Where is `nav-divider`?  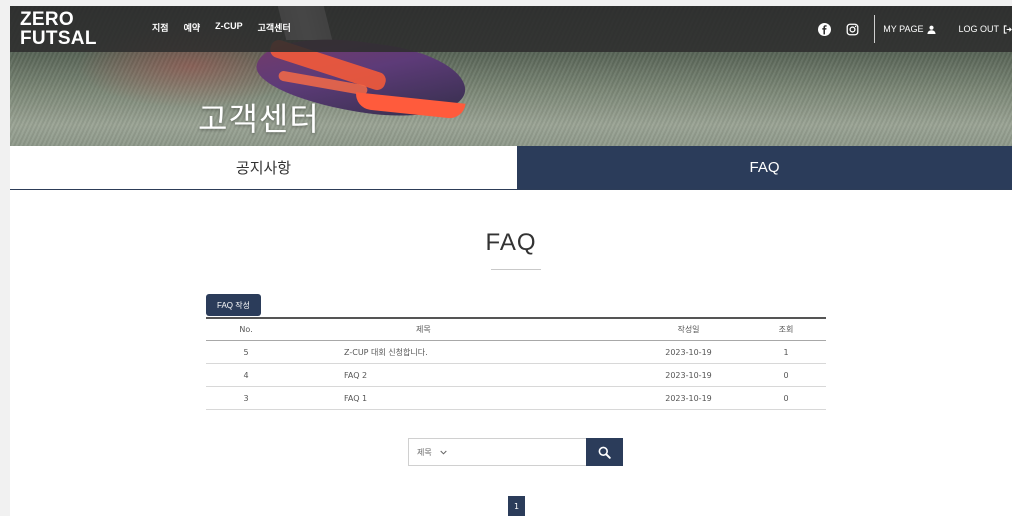 nav-divider is located at coordinates (875, 29).